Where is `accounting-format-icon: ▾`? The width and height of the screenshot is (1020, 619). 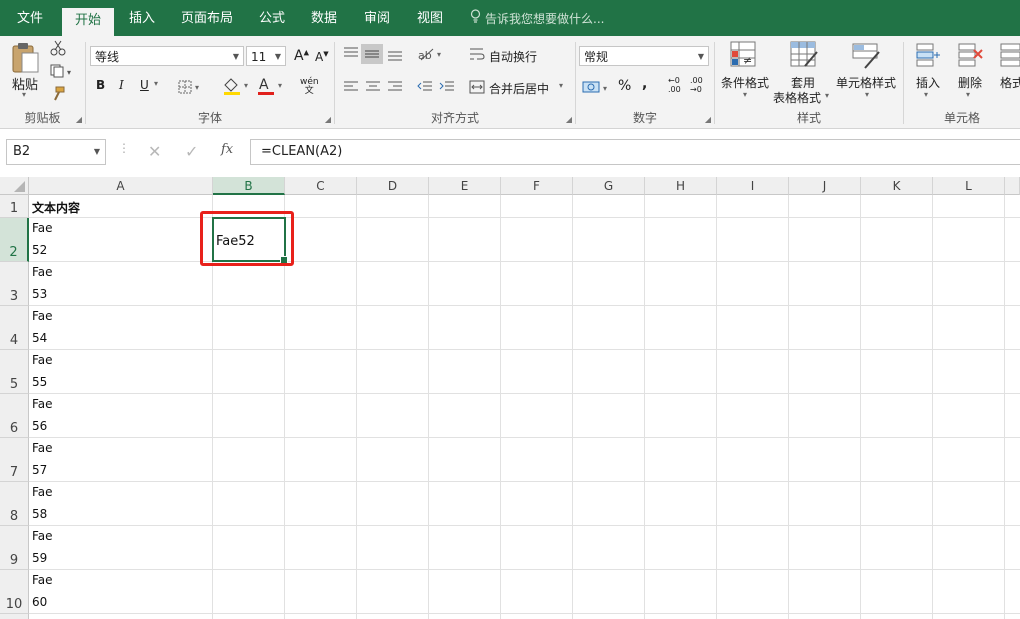 accounting-format-icon: ▾ is located at coordinates (597, 88).